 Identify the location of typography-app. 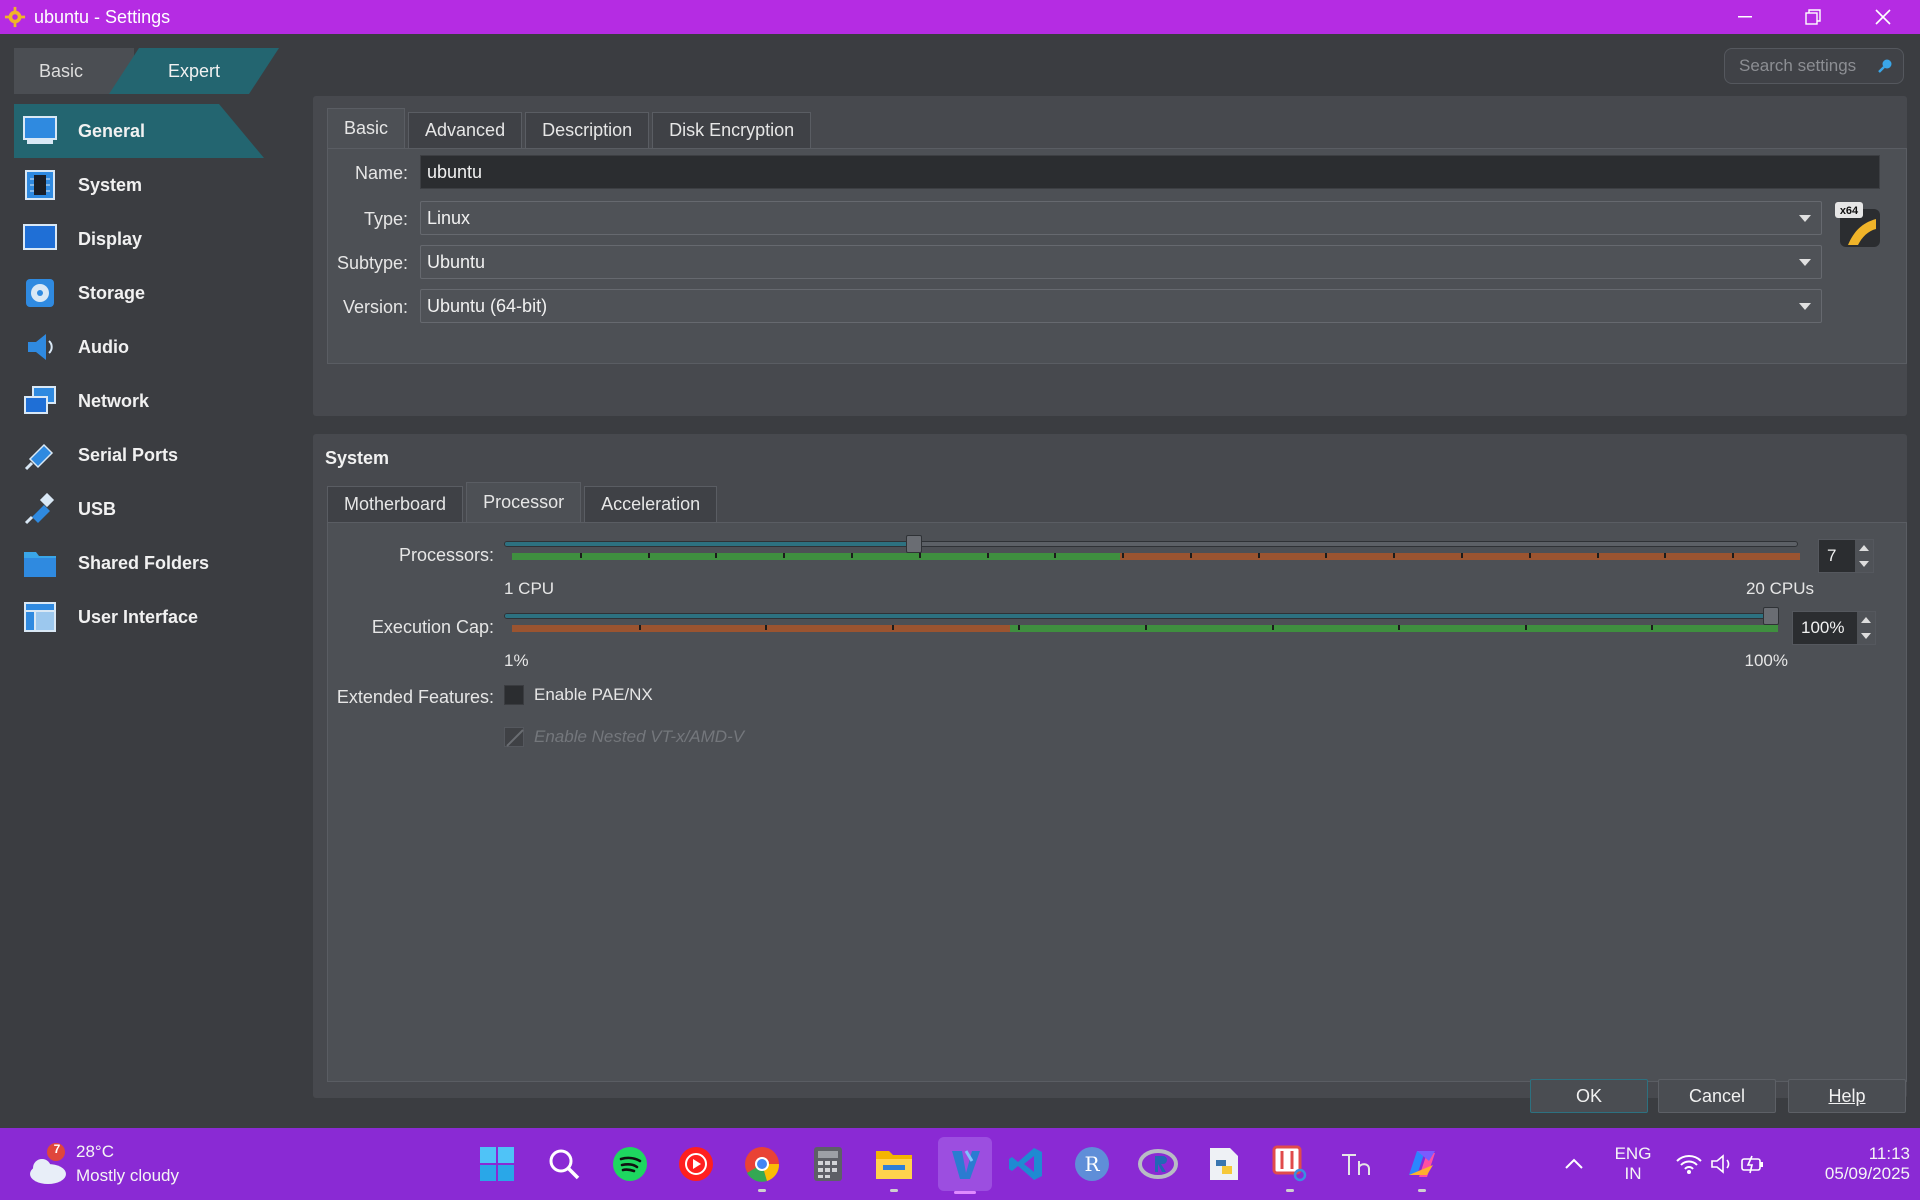
(1356, 1164).